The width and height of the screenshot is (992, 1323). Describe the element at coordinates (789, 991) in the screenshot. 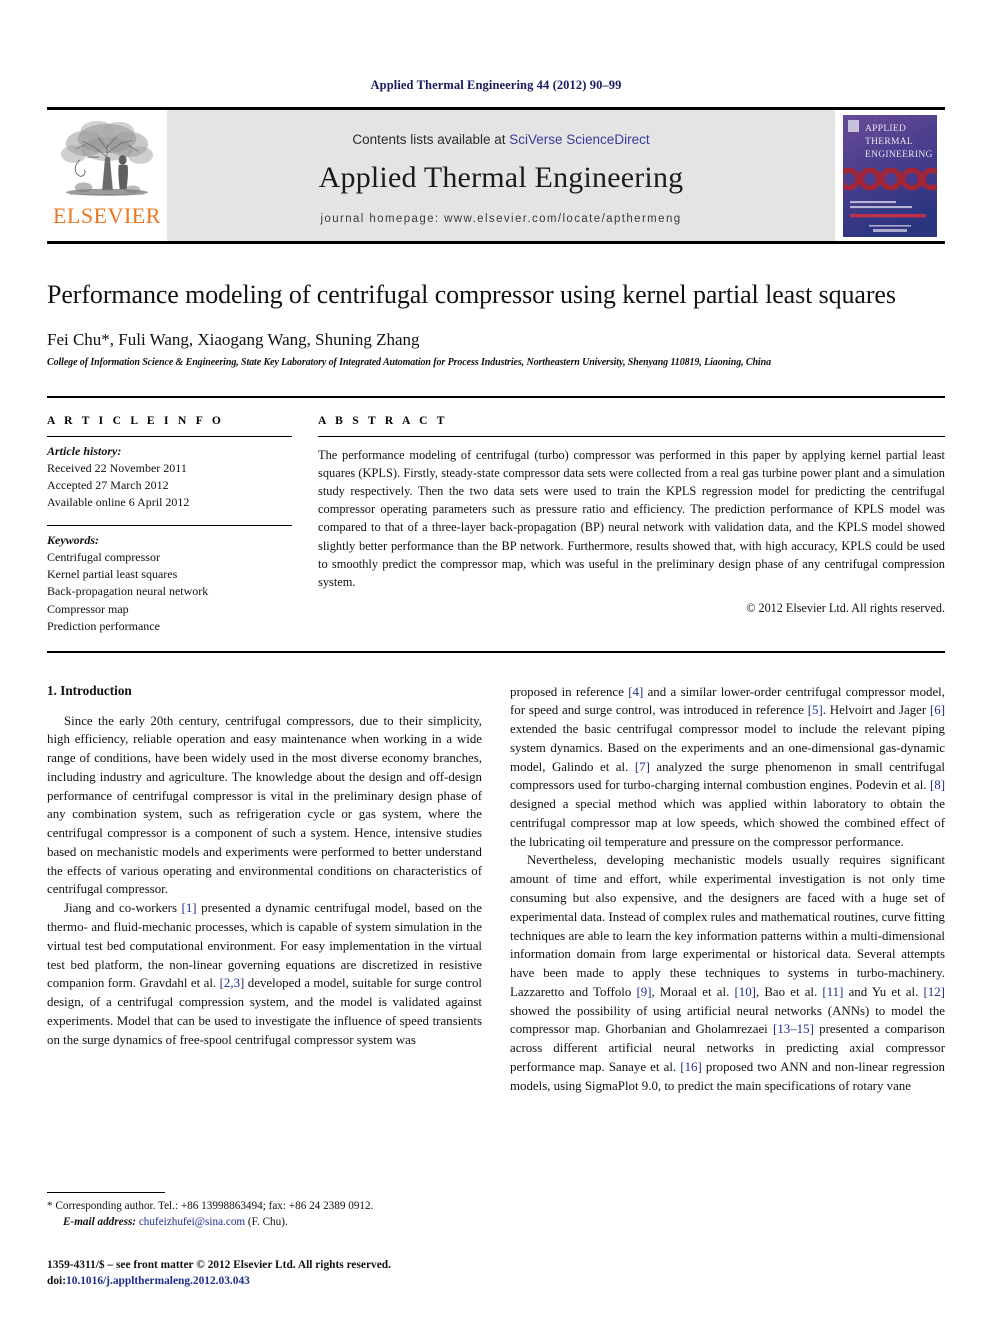

I see `text-run: , Bao et al.` at that location.